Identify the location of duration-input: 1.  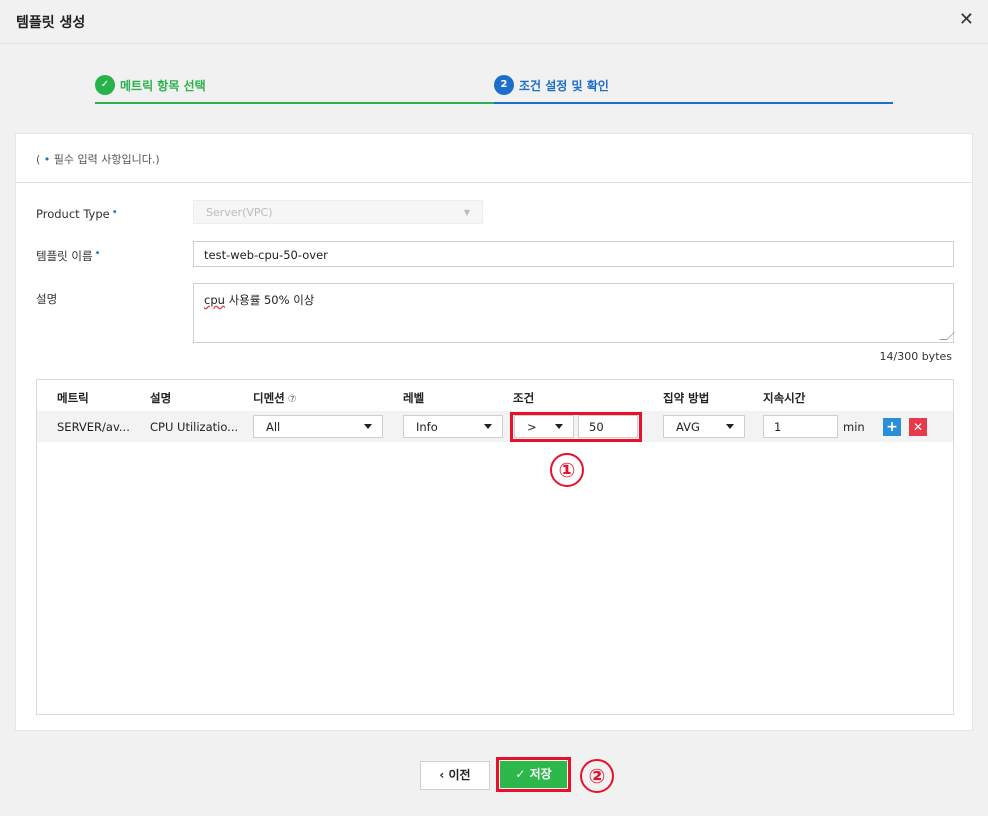
(800, 426).